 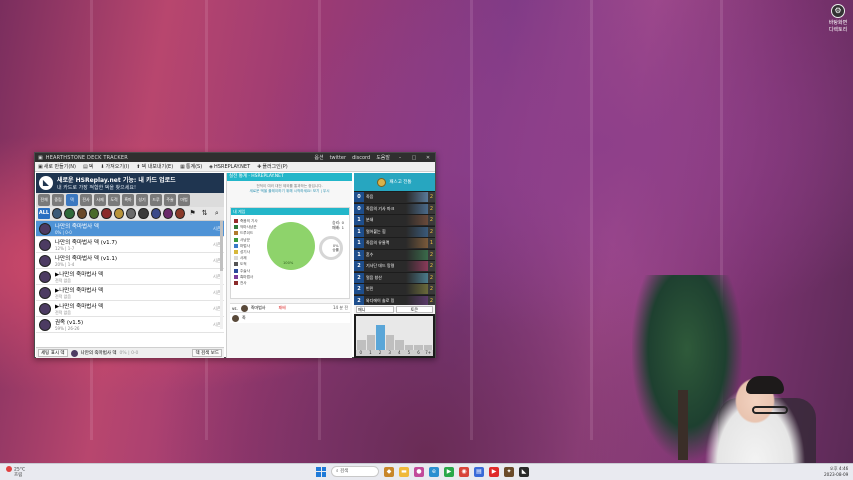 What do you see at coordinates (359, 243) in the screenshot?
I see `card-cost: 1` at bounding box center [359, 243].